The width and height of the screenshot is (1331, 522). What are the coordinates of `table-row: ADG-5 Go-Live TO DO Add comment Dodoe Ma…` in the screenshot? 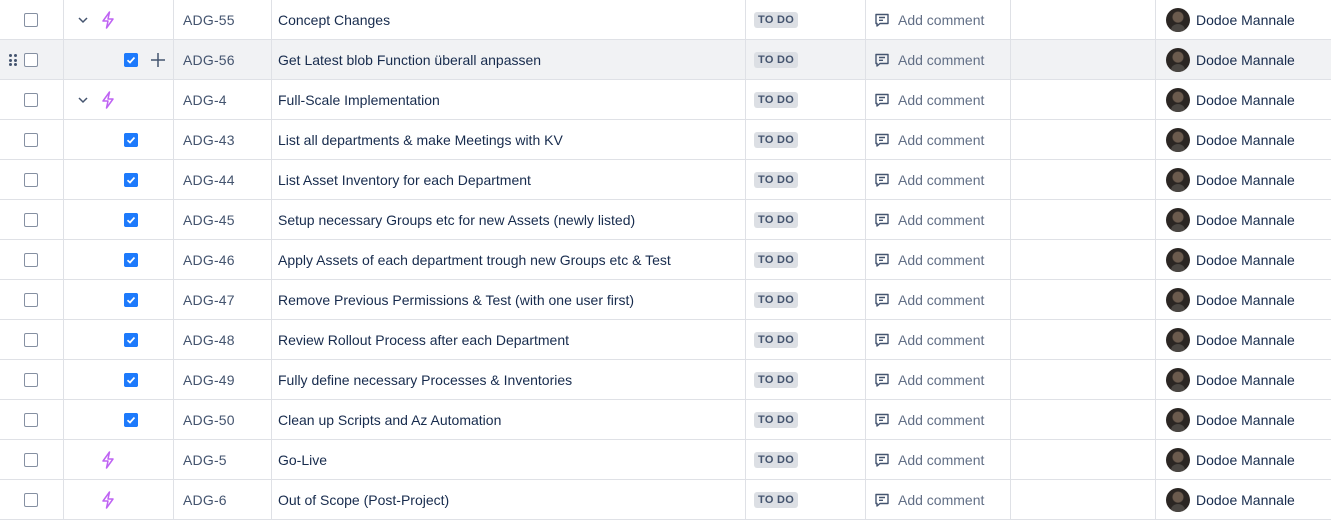 It's located at (665, 460).